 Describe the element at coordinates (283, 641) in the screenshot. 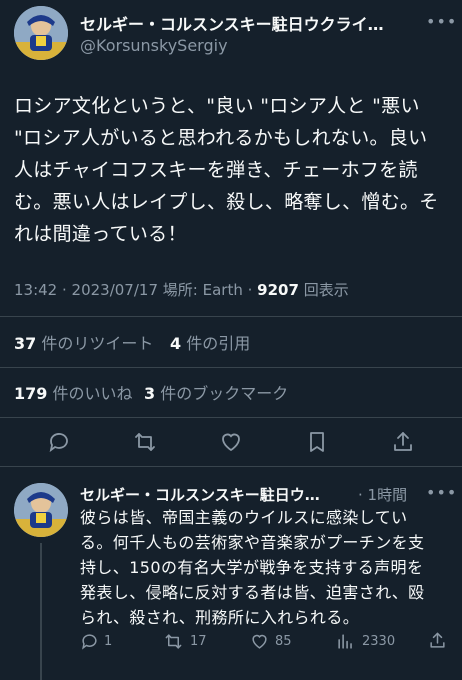

I see `reply-like-count: 85` at that location.